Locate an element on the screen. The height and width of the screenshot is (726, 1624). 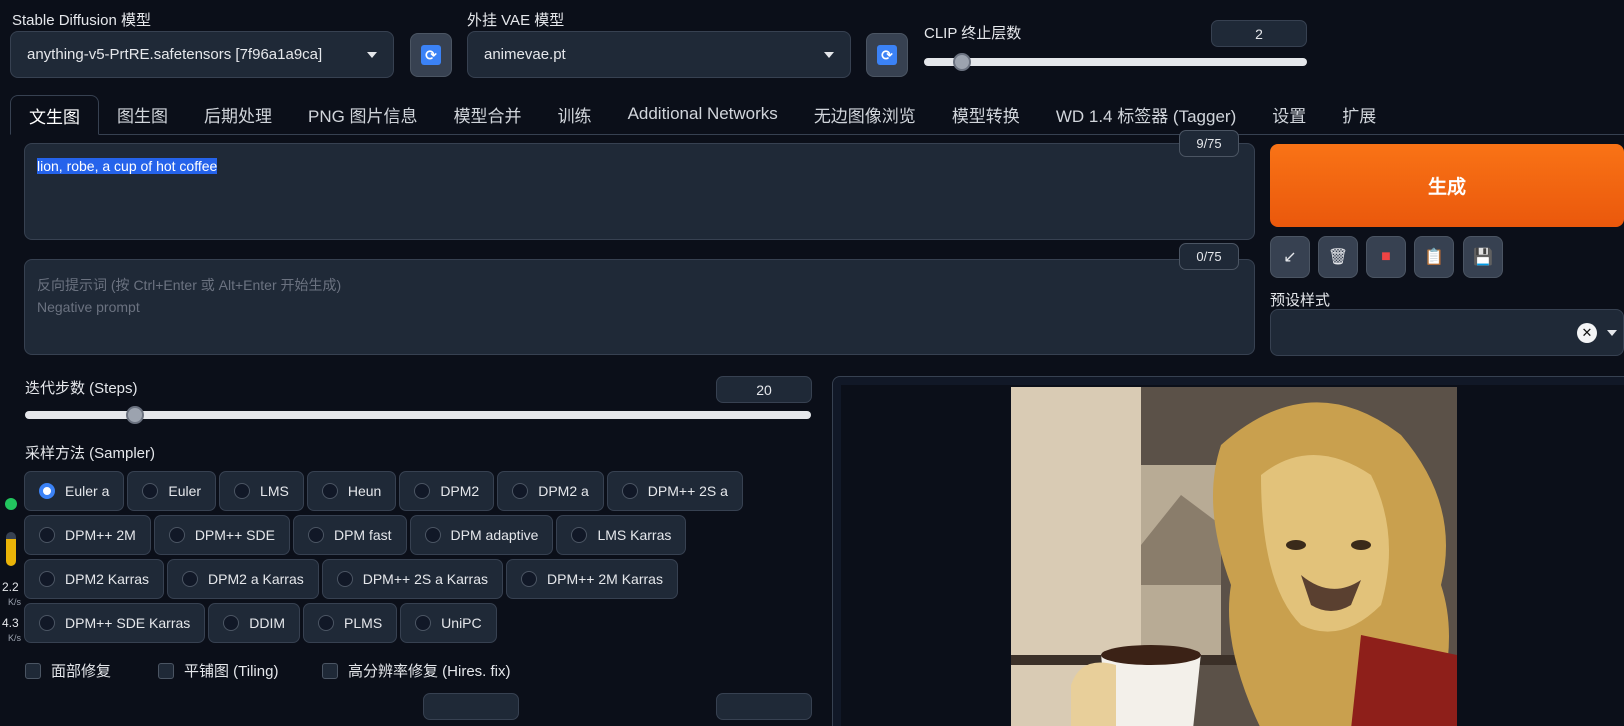
clear-icon: ✕ is located at coordinates (1587, 332).